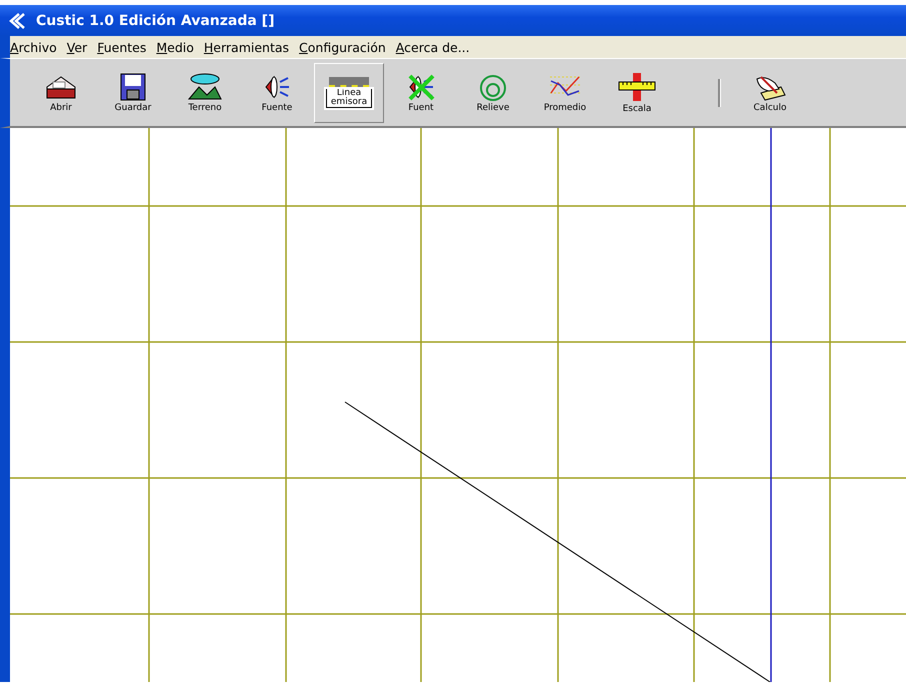  Describe the element at coordinates (342, 47) in the screenshot. I see `menu-item: Configuración` at that location.